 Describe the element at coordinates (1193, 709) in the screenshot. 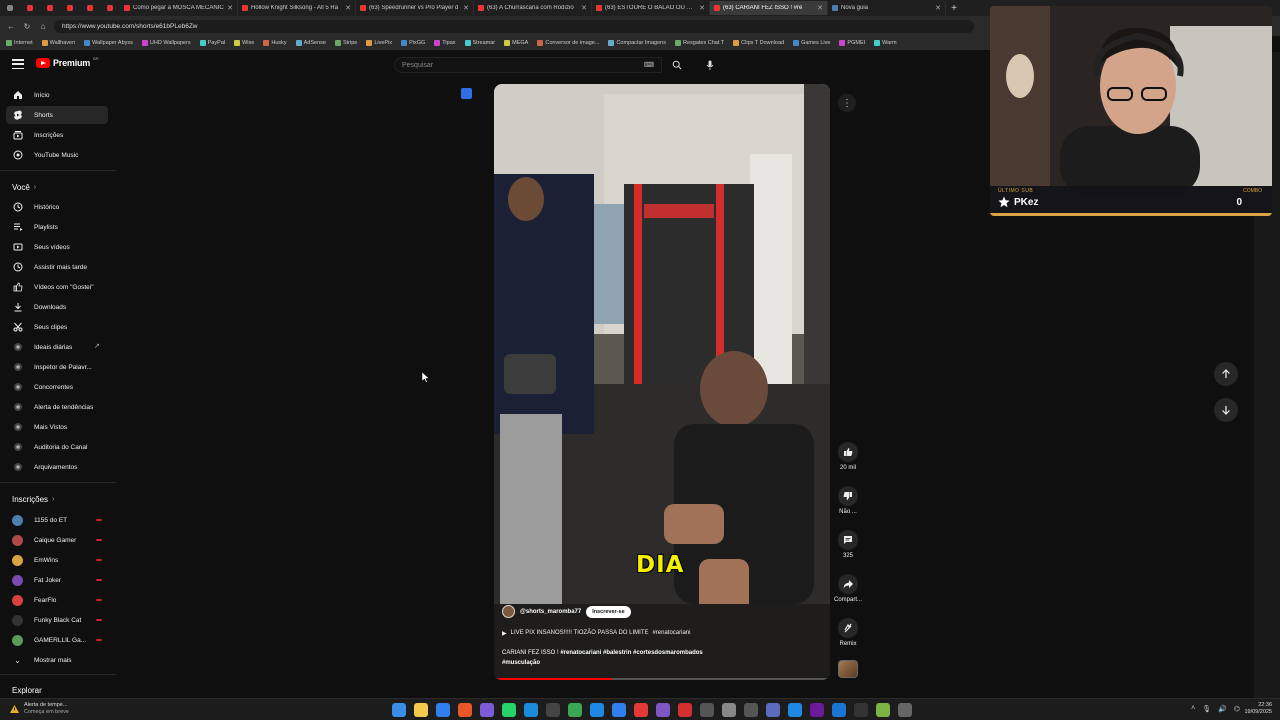

I see `tray-chevron-icon: ˄` at that location.